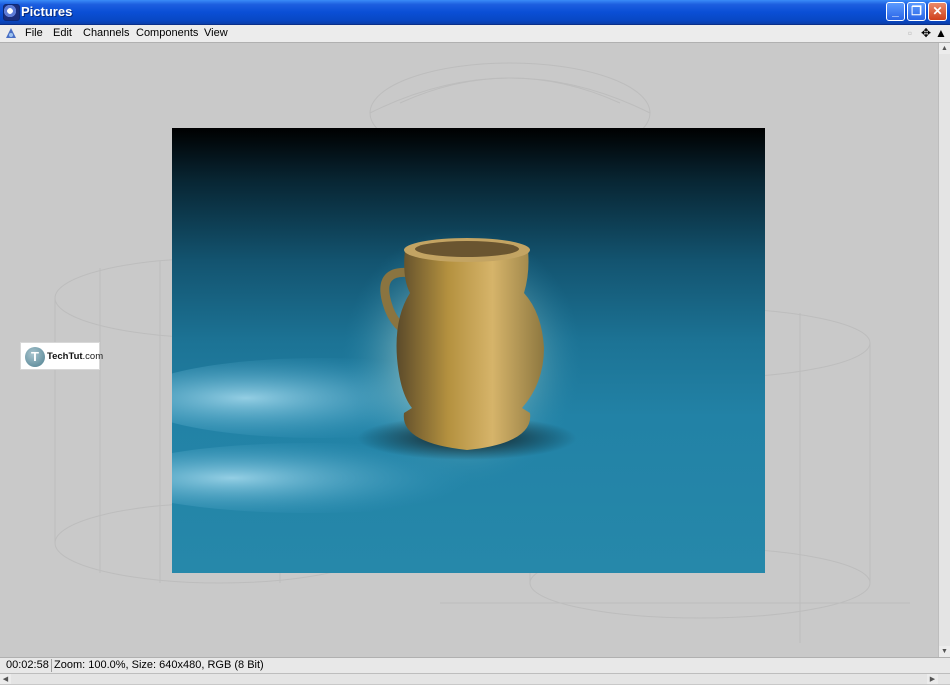  I want to click on app-icon, so click(11, 12).